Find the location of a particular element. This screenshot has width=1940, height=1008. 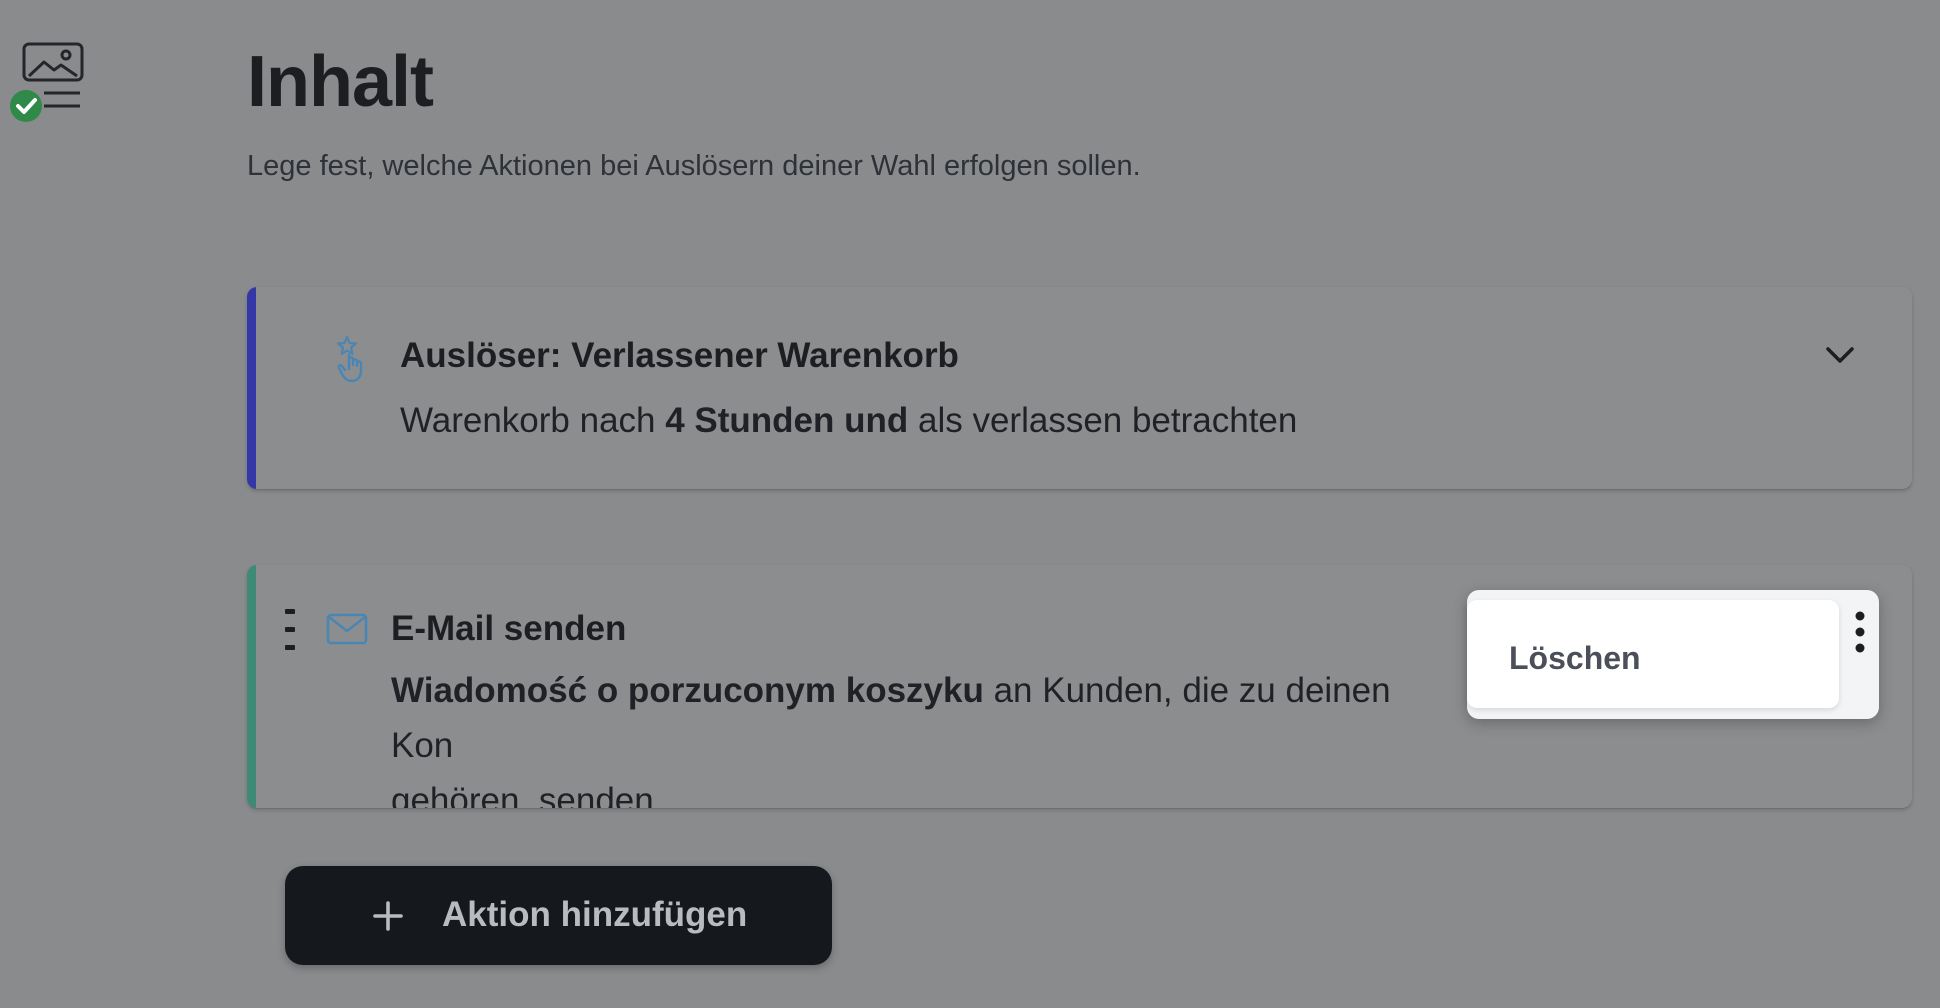

more-options-icon is located at coordinates (1860, 634).